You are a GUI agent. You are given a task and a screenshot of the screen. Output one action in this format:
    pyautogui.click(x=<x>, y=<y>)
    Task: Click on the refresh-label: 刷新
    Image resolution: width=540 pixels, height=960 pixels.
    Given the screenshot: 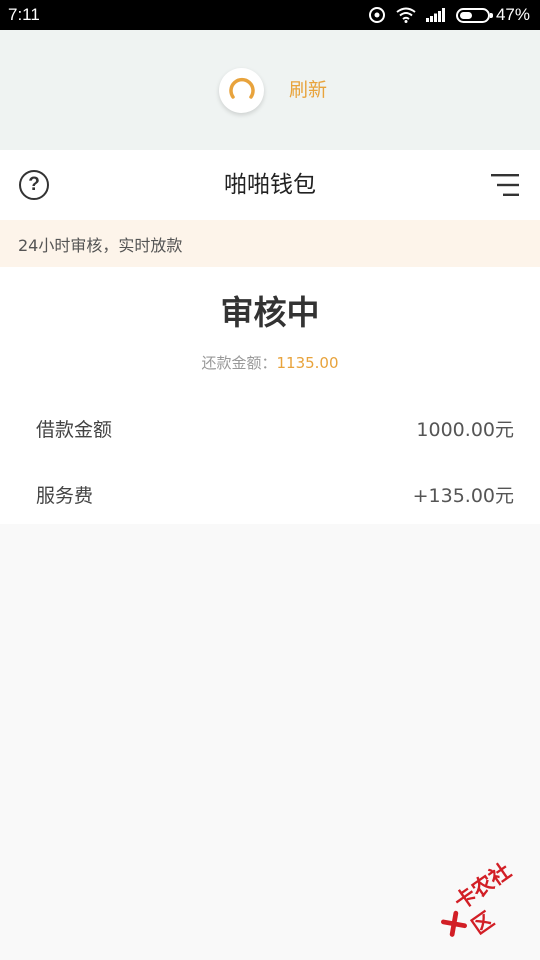 What is the action you would take?
    pyautogui.click(x=308, y=90)
    